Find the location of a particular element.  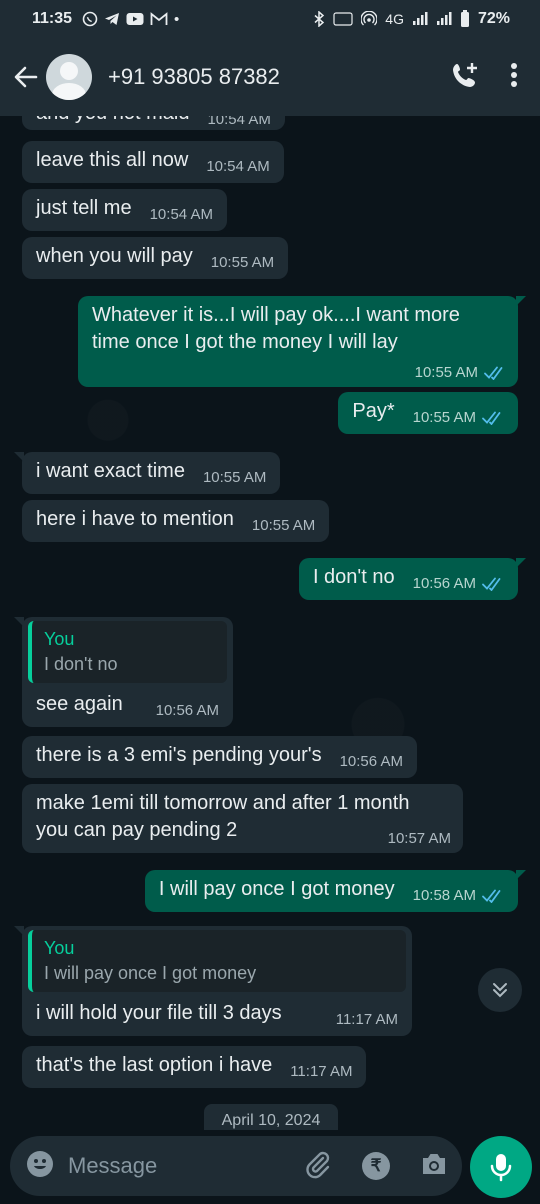

chat-header: +91 93805 87382 is located at coordinates (270, 77).